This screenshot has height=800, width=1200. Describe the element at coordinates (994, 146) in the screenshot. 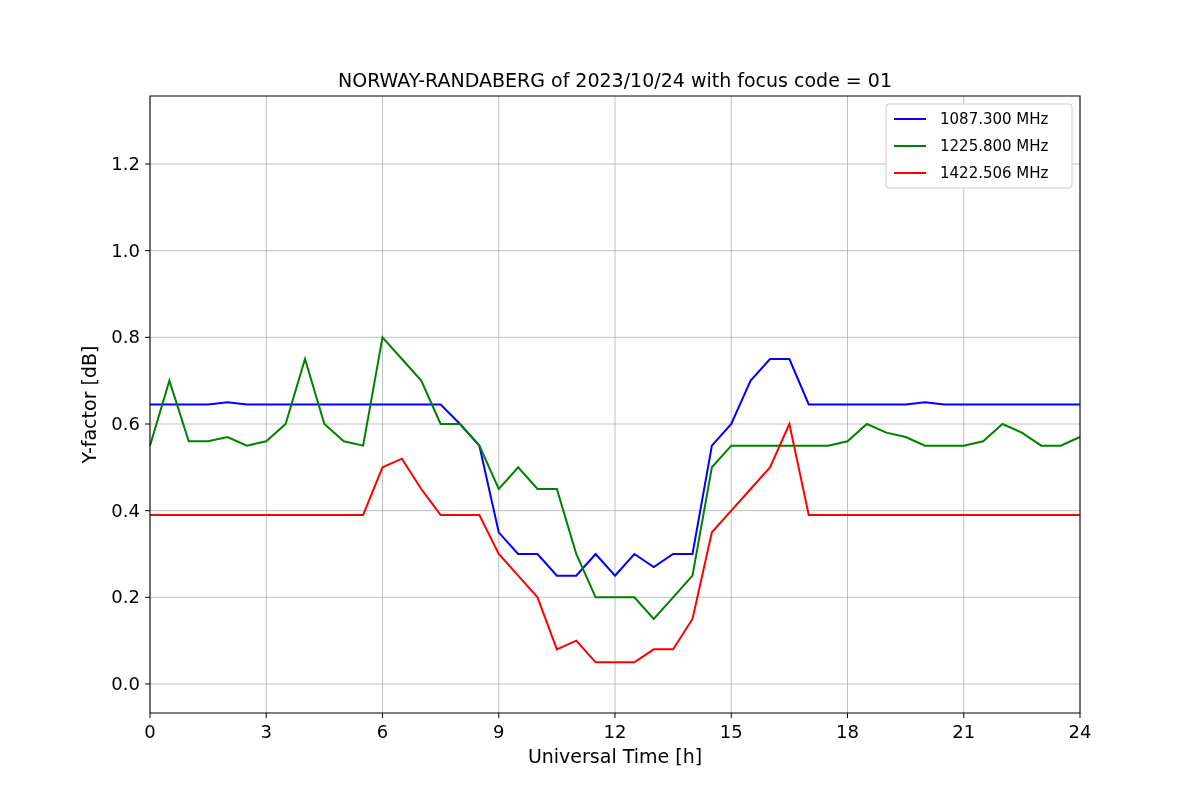

I see `legend-label: 1225.800 MHz` at that location.